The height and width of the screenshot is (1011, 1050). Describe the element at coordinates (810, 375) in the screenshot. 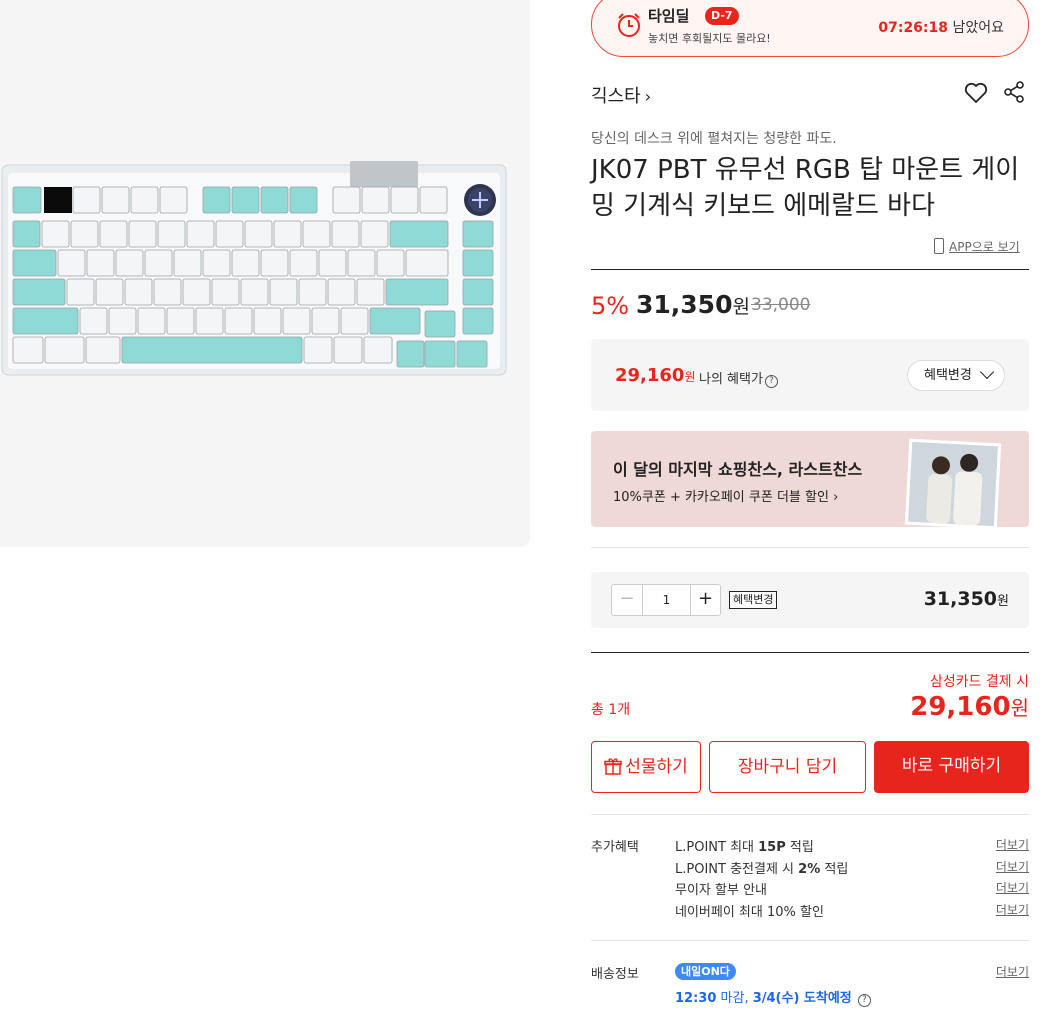

I see `benefit-price-box: 29,160원 나의 혜택가? 혜택변경` at that location.